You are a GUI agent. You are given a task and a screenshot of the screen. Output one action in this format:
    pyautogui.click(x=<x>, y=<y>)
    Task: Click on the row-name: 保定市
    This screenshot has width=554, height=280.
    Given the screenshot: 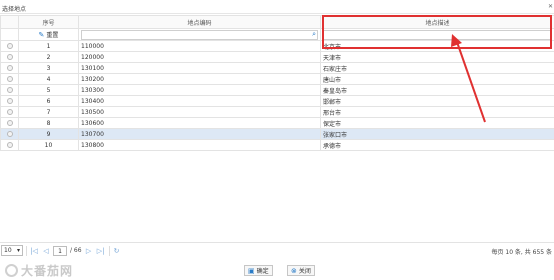 What is the action you would take?
    pyautogui.click(x=437, y=123)
    